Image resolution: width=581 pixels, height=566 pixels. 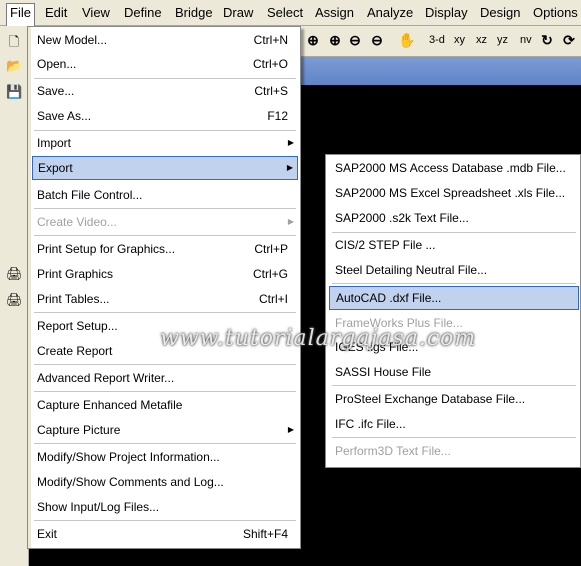 I want to click on export-item-sassi-house: SASSI House File, so click(x=454, y=372).